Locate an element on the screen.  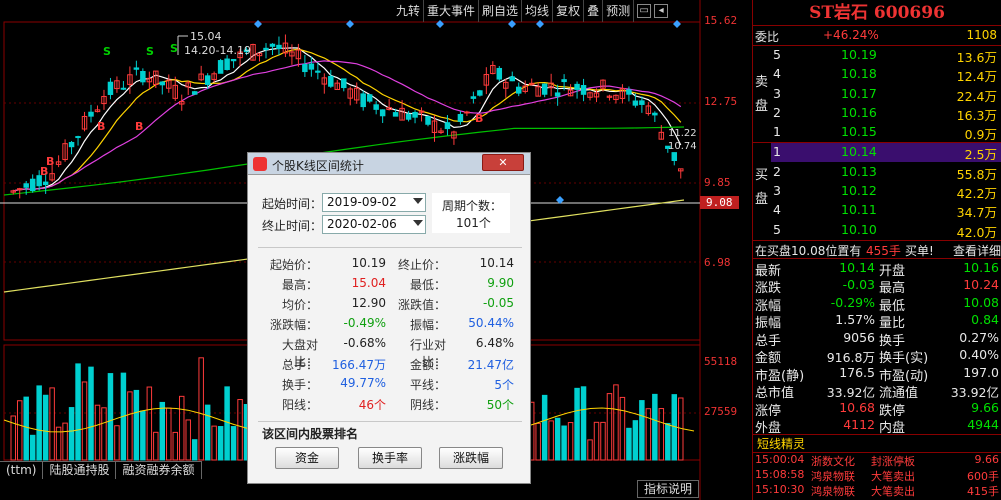
buy-marker: B is located at coordinates (50, 161).